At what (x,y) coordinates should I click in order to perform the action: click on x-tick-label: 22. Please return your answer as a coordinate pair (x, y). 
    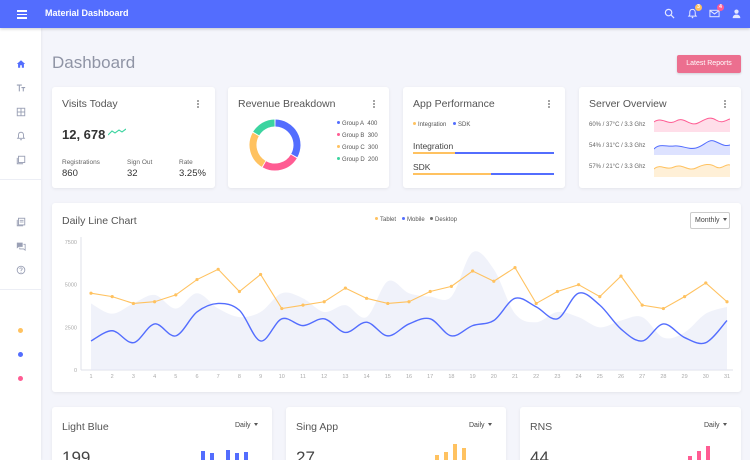
    Looking at the image, I should click on (536, 377).